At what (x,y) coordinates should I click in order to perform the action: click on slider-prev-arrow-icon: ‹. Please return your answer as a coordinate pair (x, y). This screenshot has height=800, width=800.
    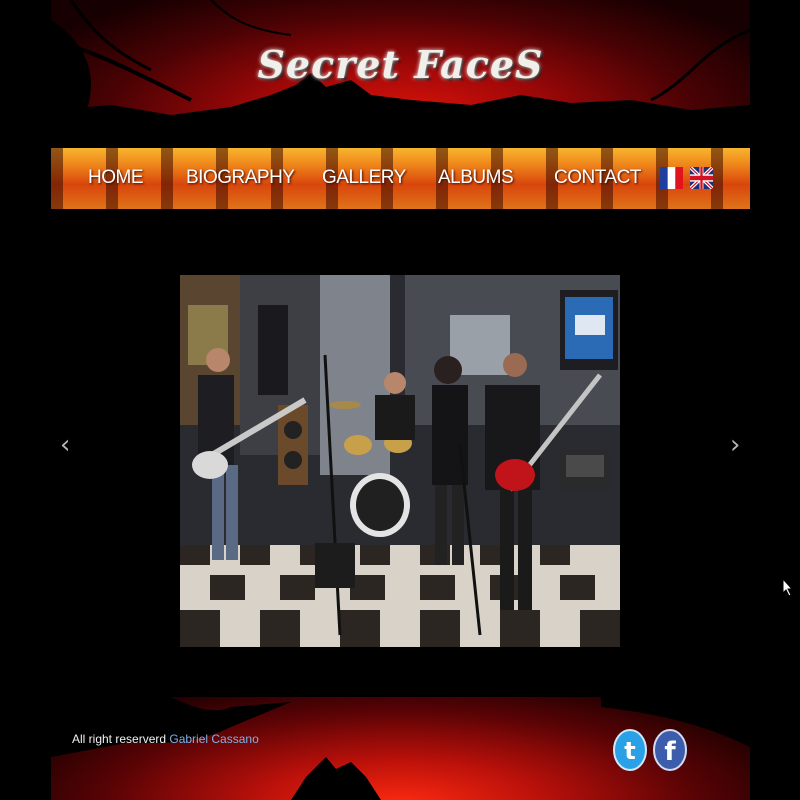
    Looking at the image, I should click on (65, 445).